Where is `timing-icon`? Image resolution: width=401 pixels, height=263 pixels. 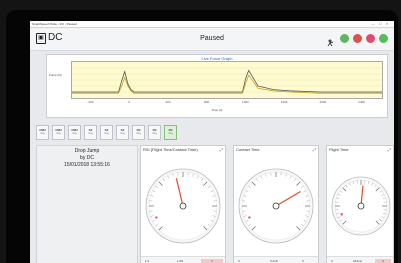 timing-icon is located at coordinates (330, 40).